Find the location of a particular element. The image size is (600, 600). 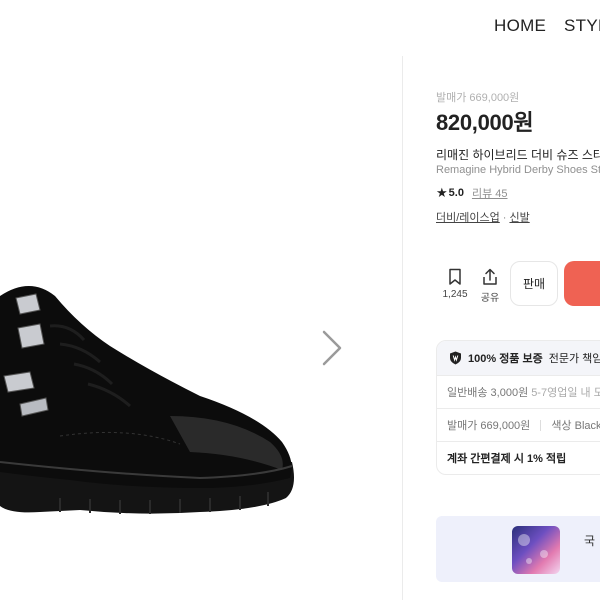

promo-banner: 국 is located at coordinates (518, 549).